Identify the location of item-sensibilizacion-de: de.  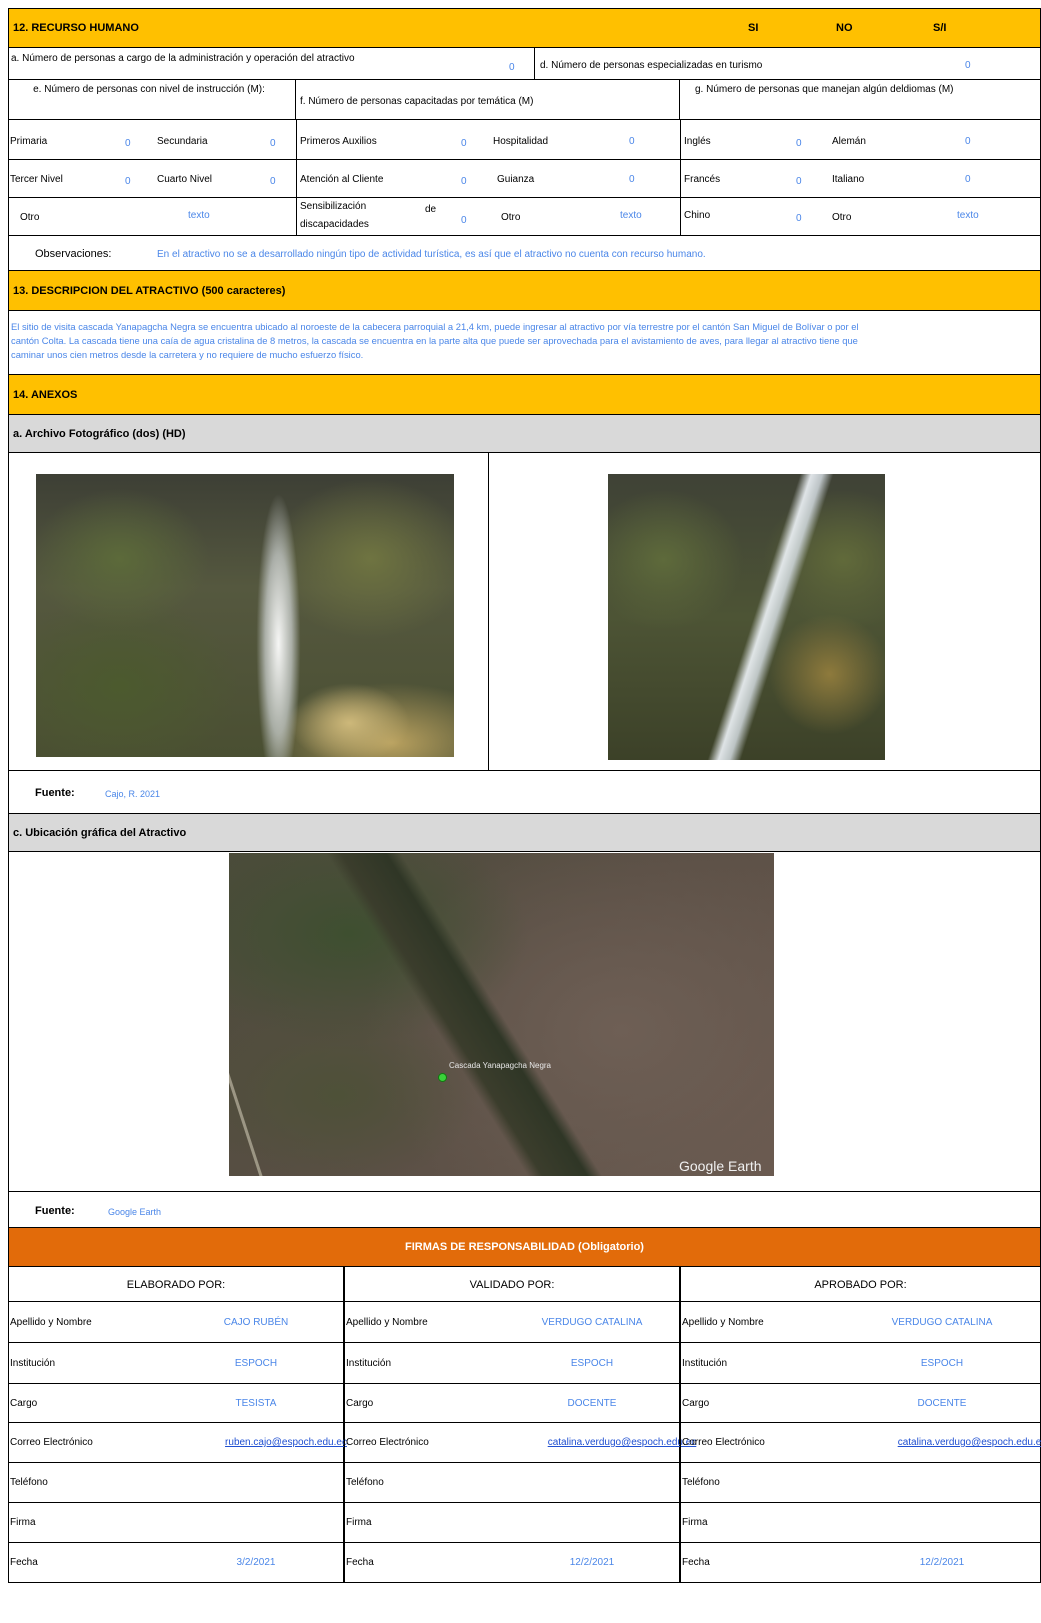
(431, 209).